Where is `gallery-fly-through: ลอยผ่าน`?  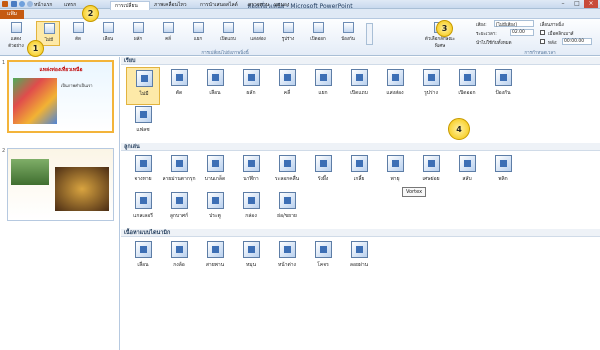
gallery-fly-through: ลอยผ่าน is located at coordinates (359, 258).